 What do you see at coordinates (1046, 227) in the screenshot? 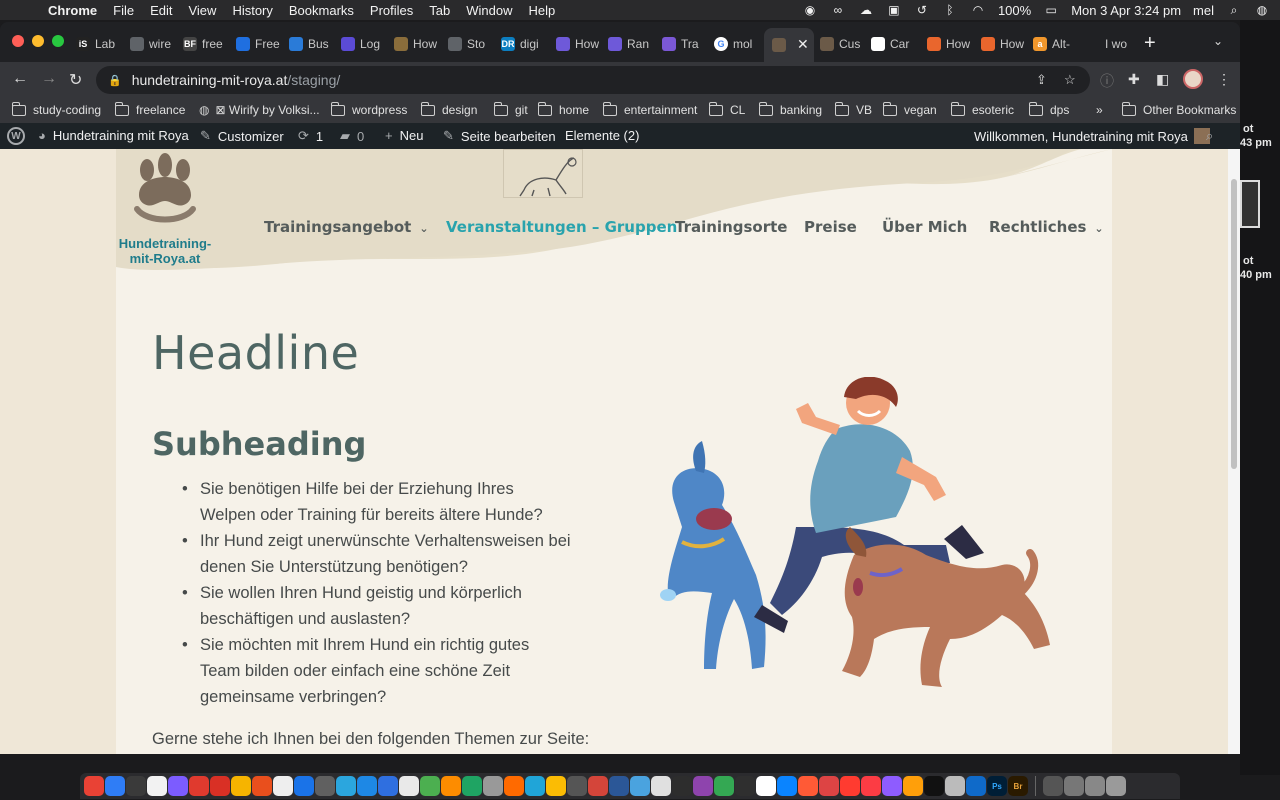
I see `nav-rechtliches: Rechtliches ⌄` at bounding box center [1046, 227].